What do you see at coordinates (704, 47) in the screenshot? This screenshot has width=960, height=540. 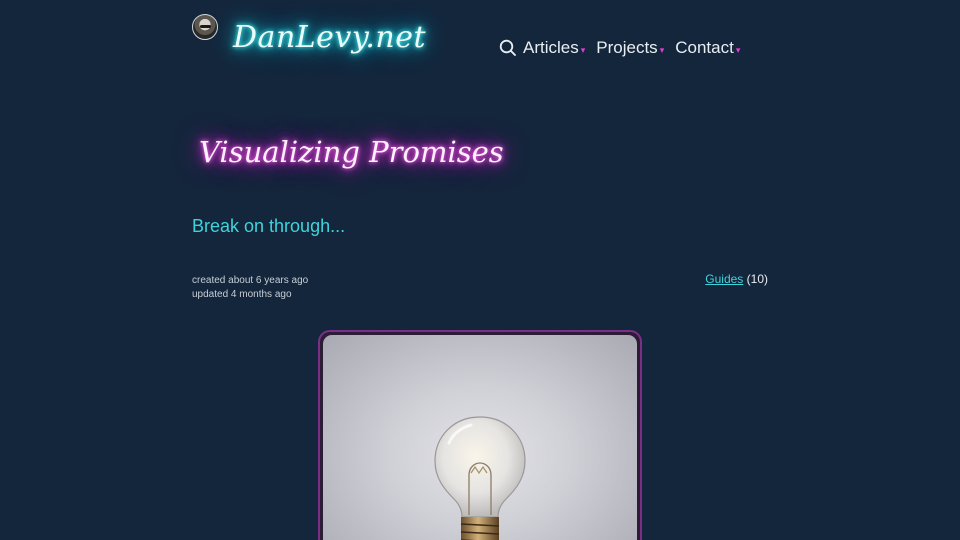 I see `nav-item-label: Contact` at bounding box center [704, 47].